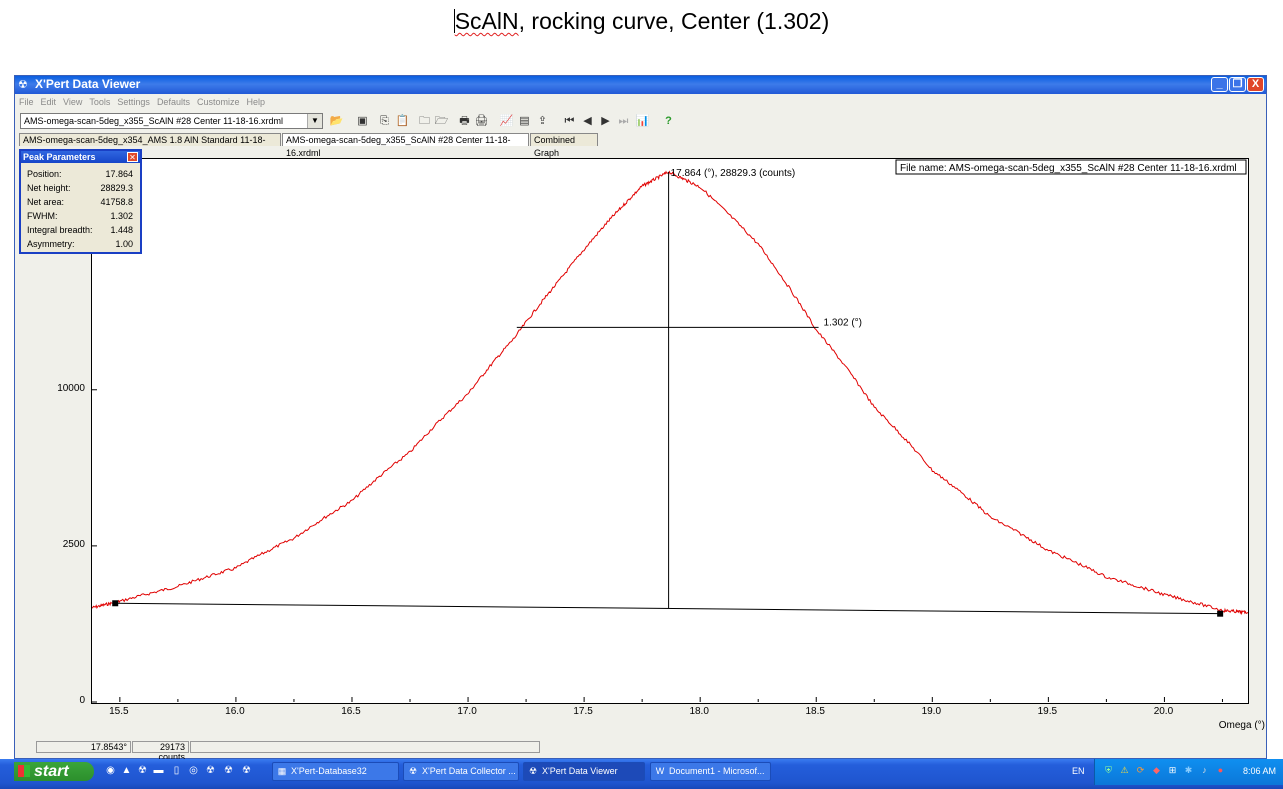  I want to click on export-icon: ⇪, so click(542, 121).